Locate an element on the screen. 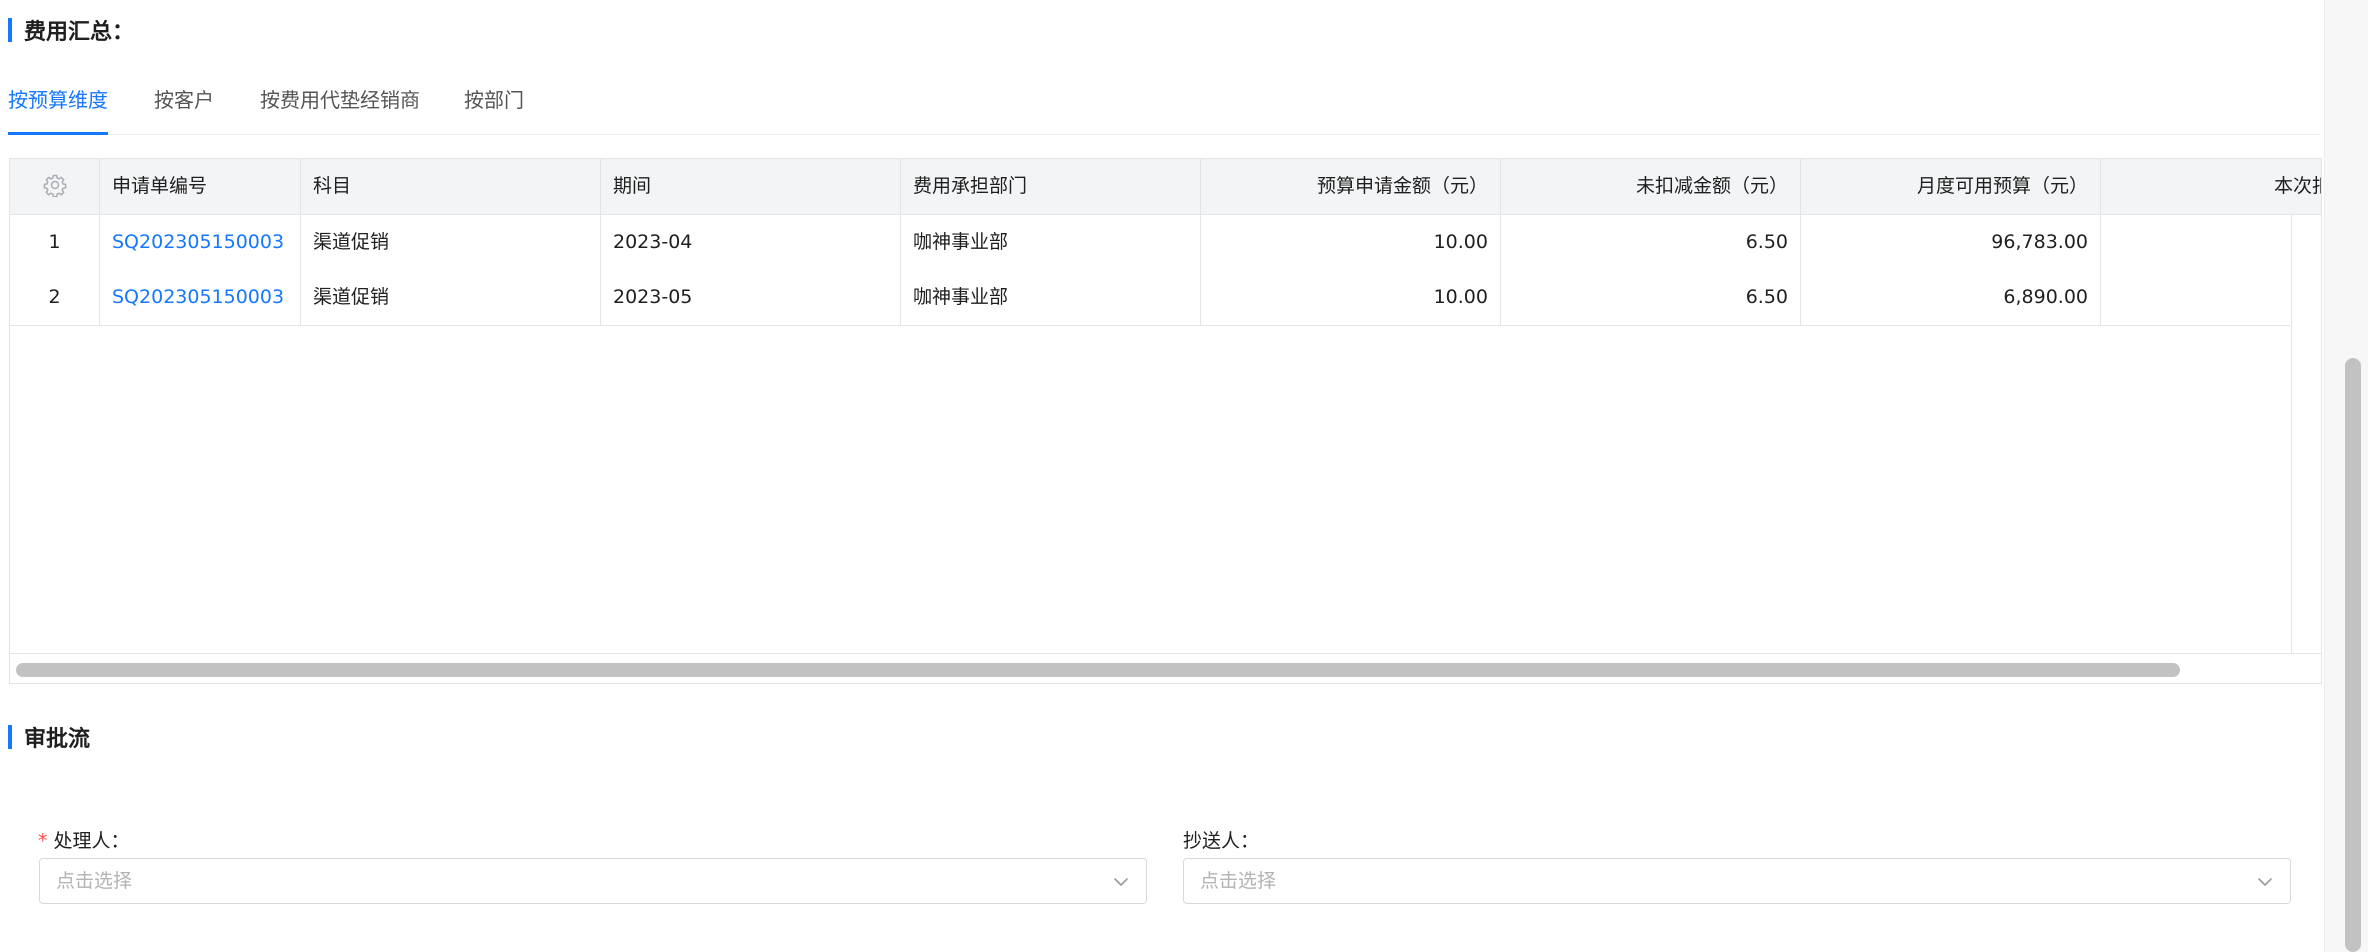 This screenshot has height=952, width=2368. page-scrollbar is located at coordinates (2346, 476).